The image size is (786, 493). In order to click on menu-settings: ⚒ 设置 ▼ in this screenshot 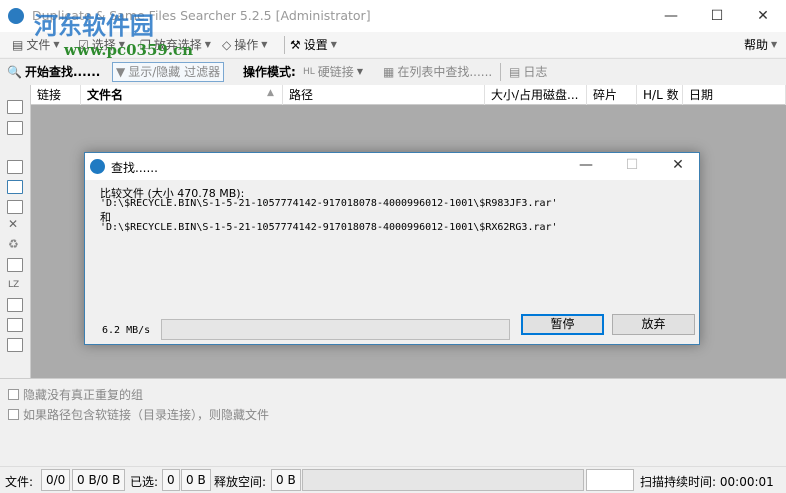, I will do `click(313, 45)`.